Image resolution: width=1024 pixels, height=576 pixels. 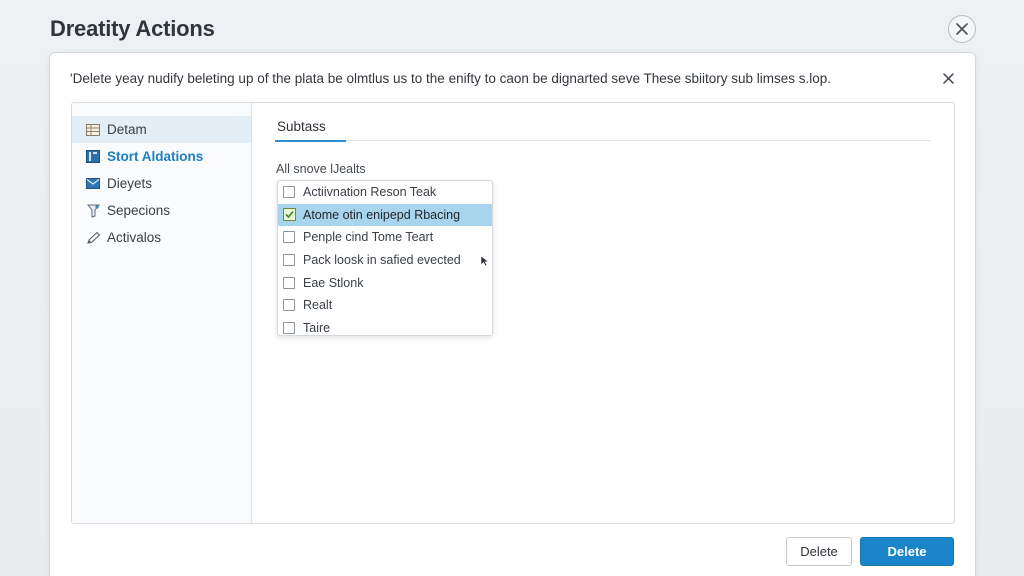 What do you see at coordinates (485, 261) in the screenshot?
I see `mouse-cursor-icon` at bounding box center [485, 261].